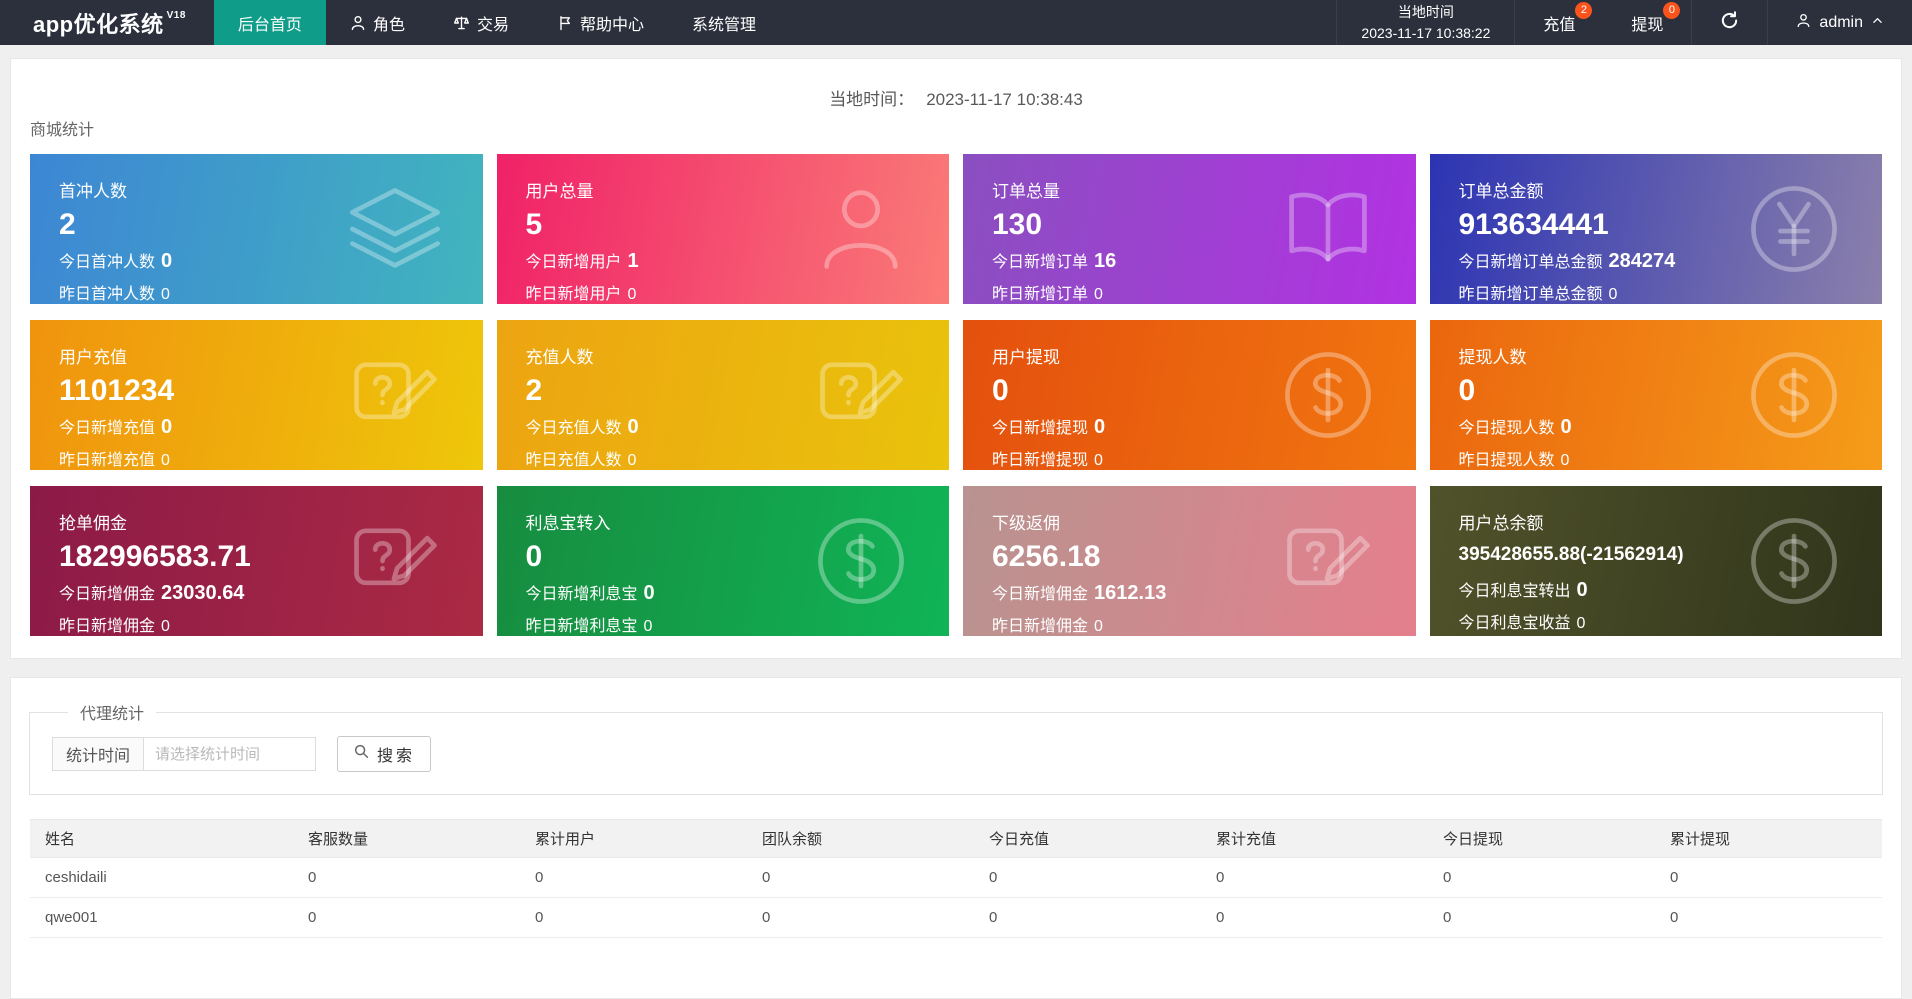  What do you see at coordinates (1026, 357) in the screenshot?
I see `card-title: 用户提现` at bounding box center [1026, 357].